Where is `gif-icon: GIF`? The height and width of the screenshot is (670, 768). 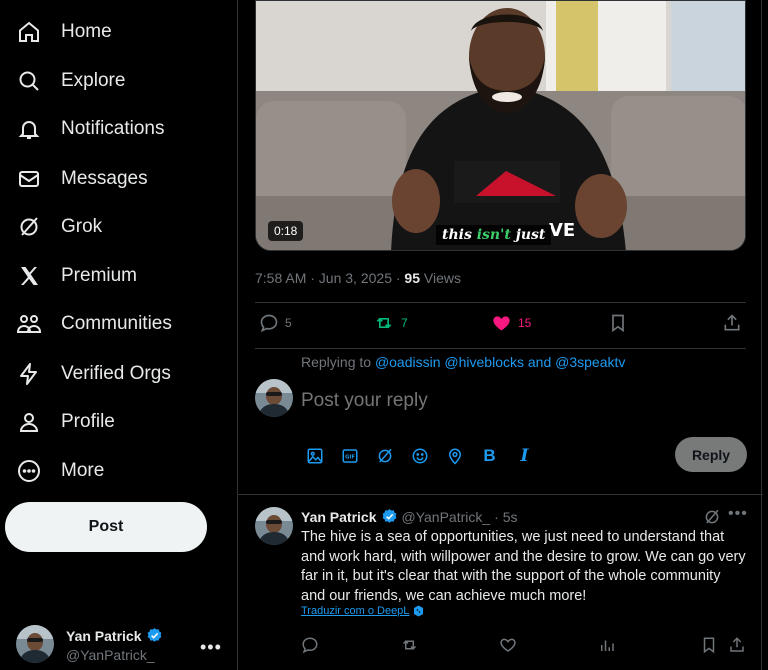
gif-icon: GIF is located at coordinates (349, 455).